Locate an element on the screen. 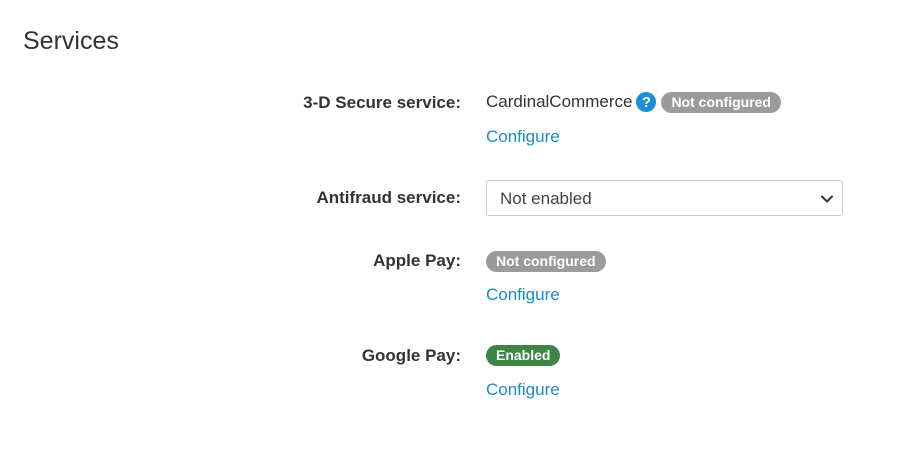 The width and height of the screenshot is (919, 449). help-icon: ? is located at coordinates (646, 102).